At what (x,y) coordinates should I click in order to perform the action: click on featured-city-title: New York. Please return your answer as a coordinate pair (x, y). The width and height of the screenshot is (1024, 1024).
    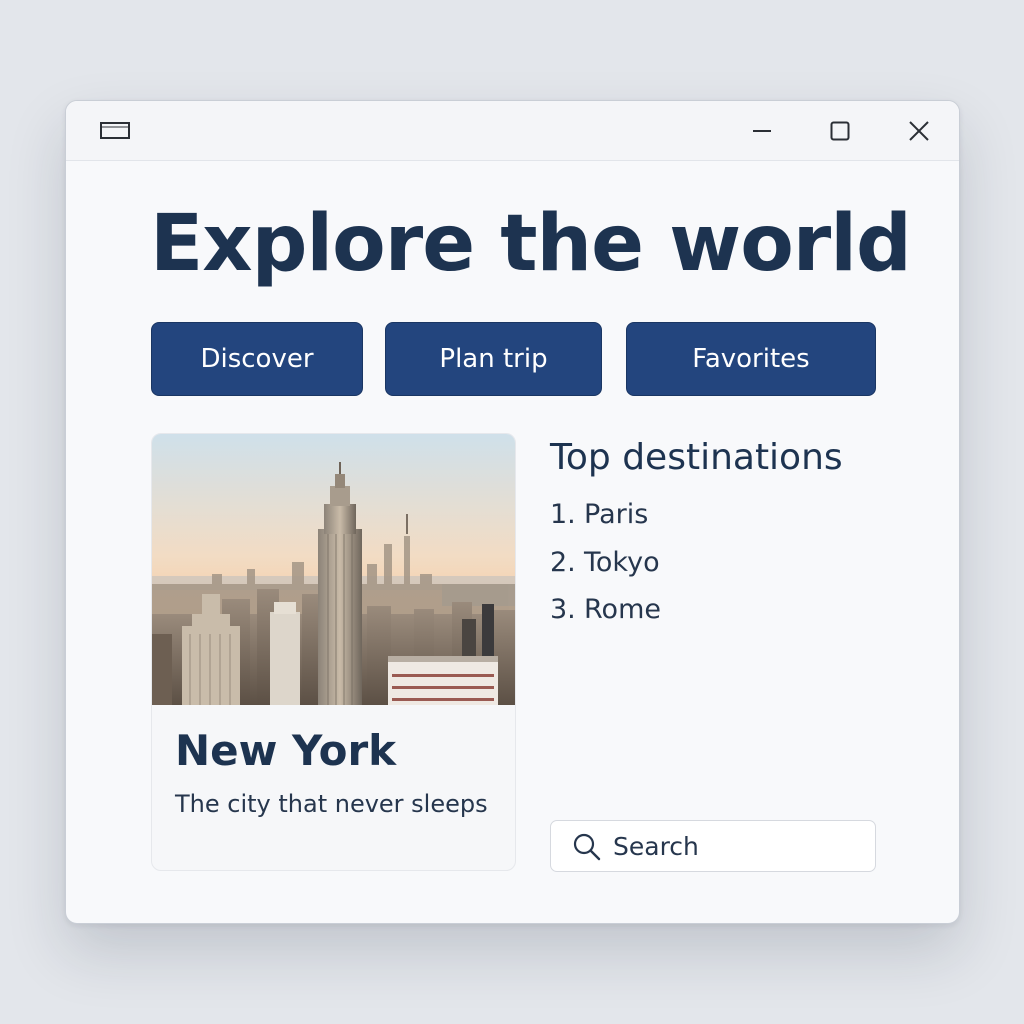
    Looking at the image, I should click on (286, 750).